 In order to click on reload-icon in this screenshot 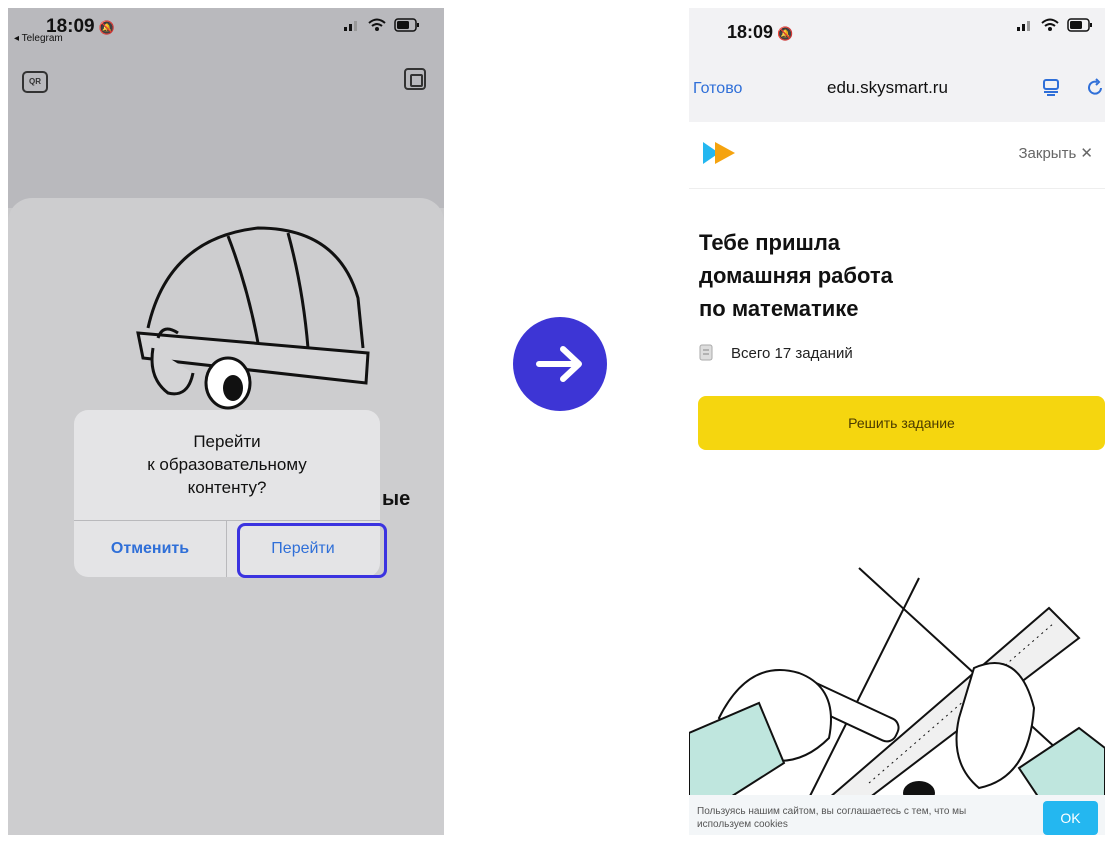, I will do `click(1095, 88)`.